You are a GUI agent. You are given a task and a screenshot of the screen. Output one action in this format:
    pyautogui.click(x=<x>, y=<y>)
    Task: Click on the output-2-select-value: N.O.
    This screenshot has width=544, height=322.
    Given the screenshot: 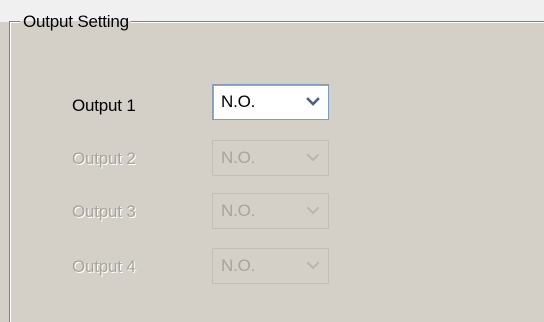 What is the action you would take?
    pyautogui.click(x=238, y=157)
    